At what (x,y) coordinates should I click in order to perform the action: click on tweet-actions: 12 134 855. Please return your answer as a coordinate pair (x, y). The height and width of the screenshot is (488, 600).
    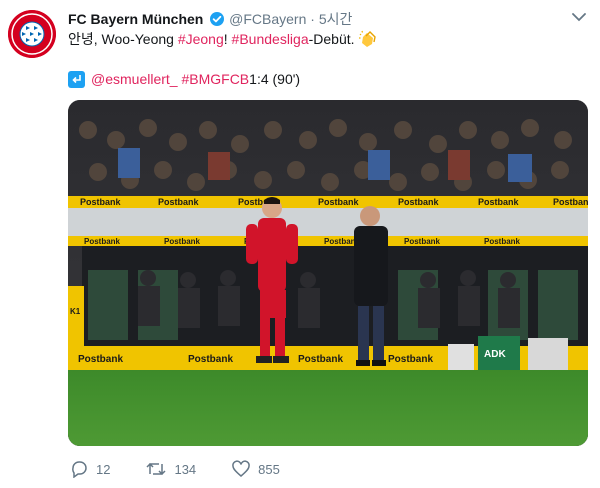
    Looking at the image, I should click on (193, 469).